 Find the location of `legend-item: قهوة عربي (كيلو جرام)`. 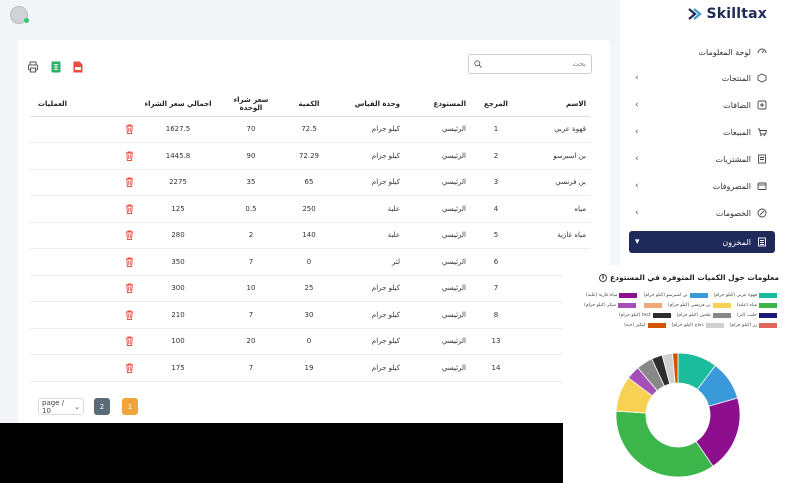

legend-item: قهوة عربي (كيلو جرام) is located at coordinates (745, 295).